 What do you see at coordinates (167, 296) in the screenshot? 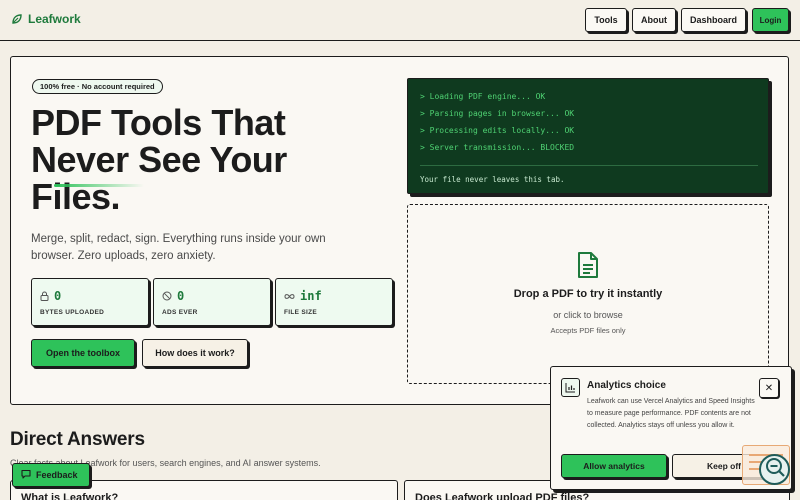
I see `ban-icon` at bounding box center [167, 296].